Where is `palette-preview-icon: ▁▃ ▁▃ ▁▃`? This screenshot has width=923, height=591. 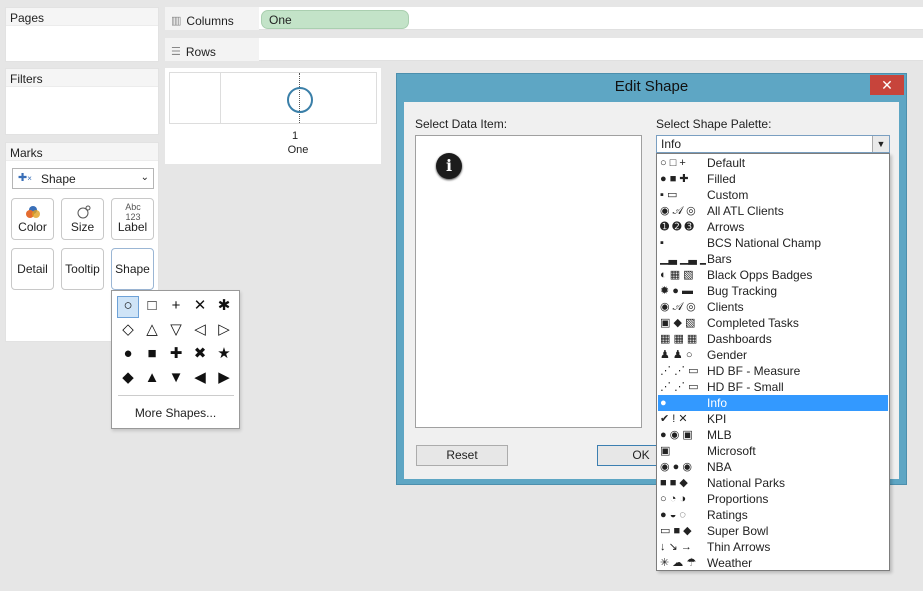
palette-preview-icon: ▁▃ ▁▃ ▁▃ is located at coordinates (683, 259).